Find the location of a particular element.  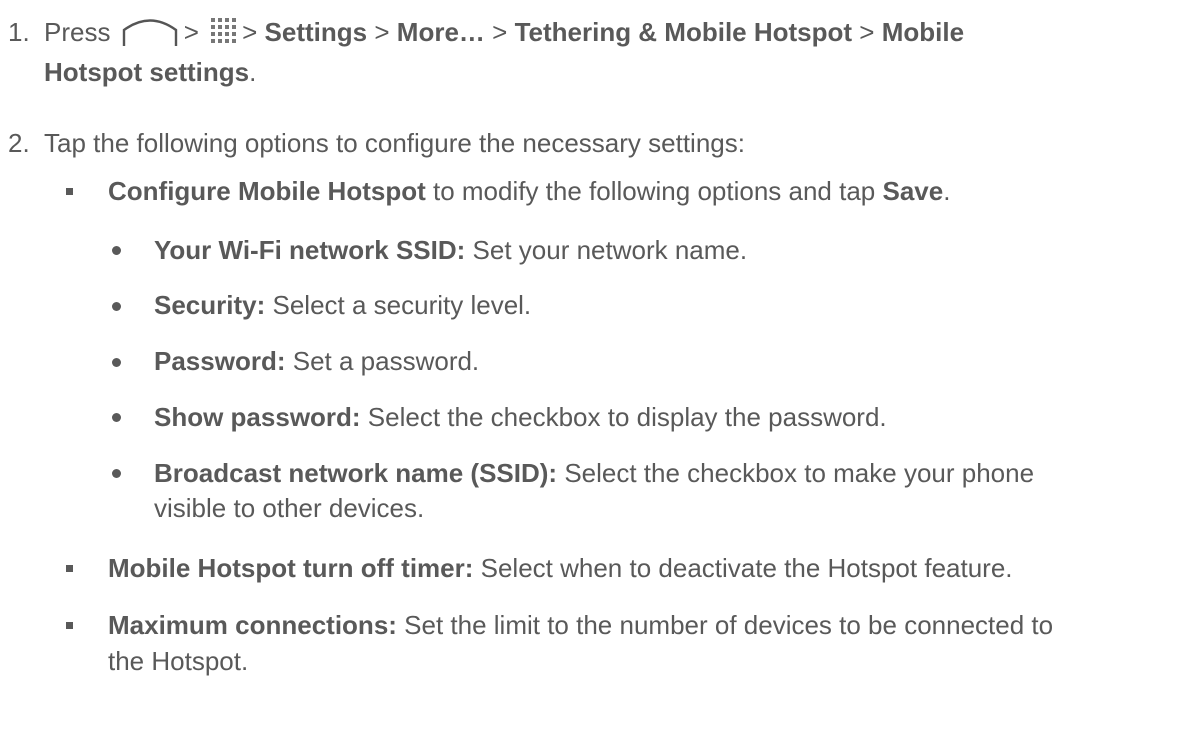

mobile-label: Mobile is located at coordinates (923, 32).